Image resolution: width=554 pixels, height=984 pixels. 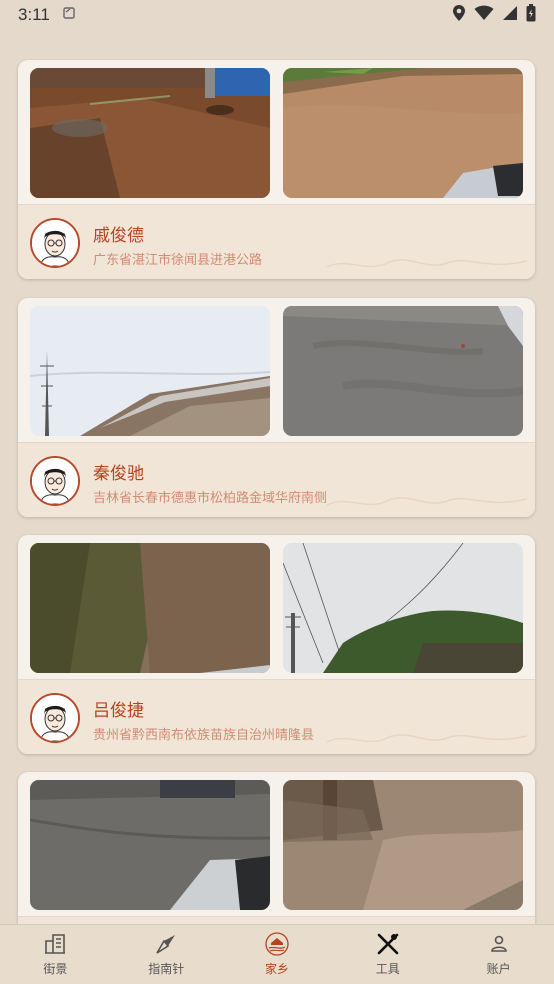 I want to click on signal-icon, so click(x=510, y=15).